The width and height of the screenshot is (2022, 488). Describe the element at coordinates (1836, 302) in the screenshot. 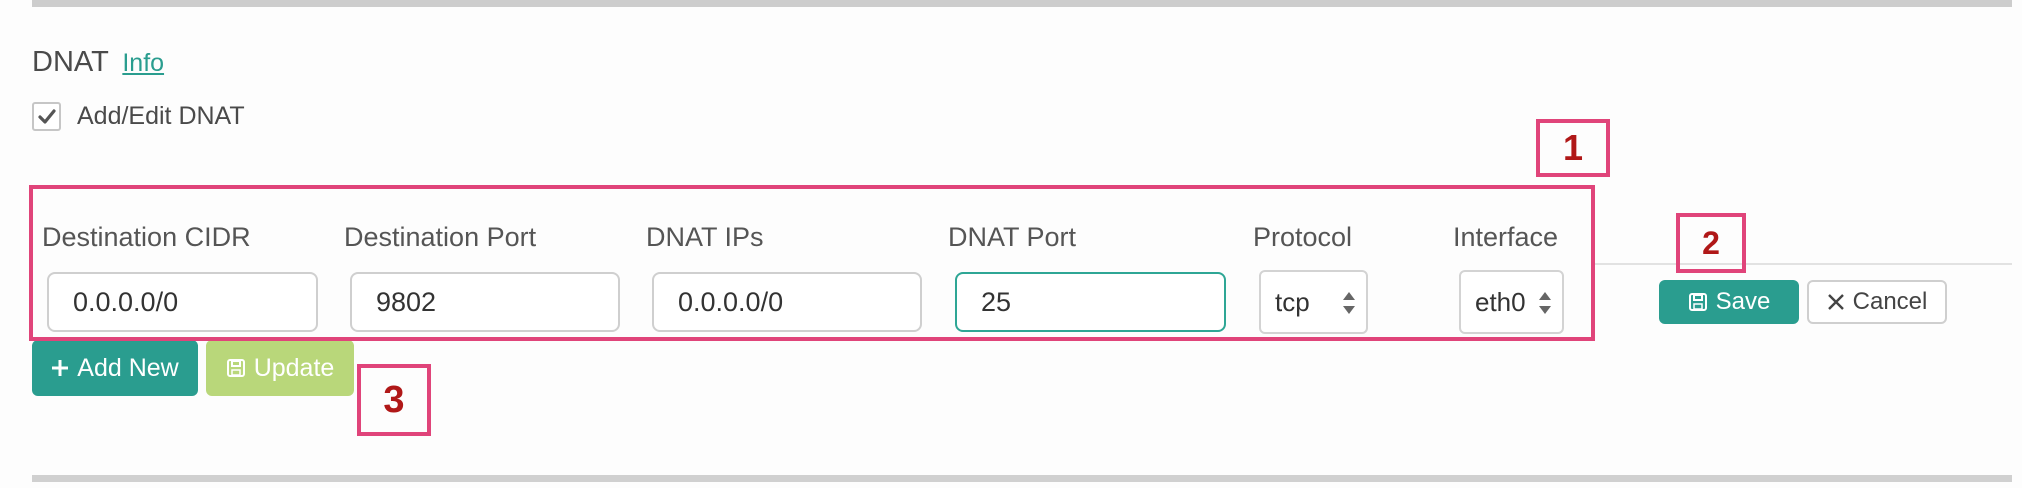

I see `close-icon` at that location.